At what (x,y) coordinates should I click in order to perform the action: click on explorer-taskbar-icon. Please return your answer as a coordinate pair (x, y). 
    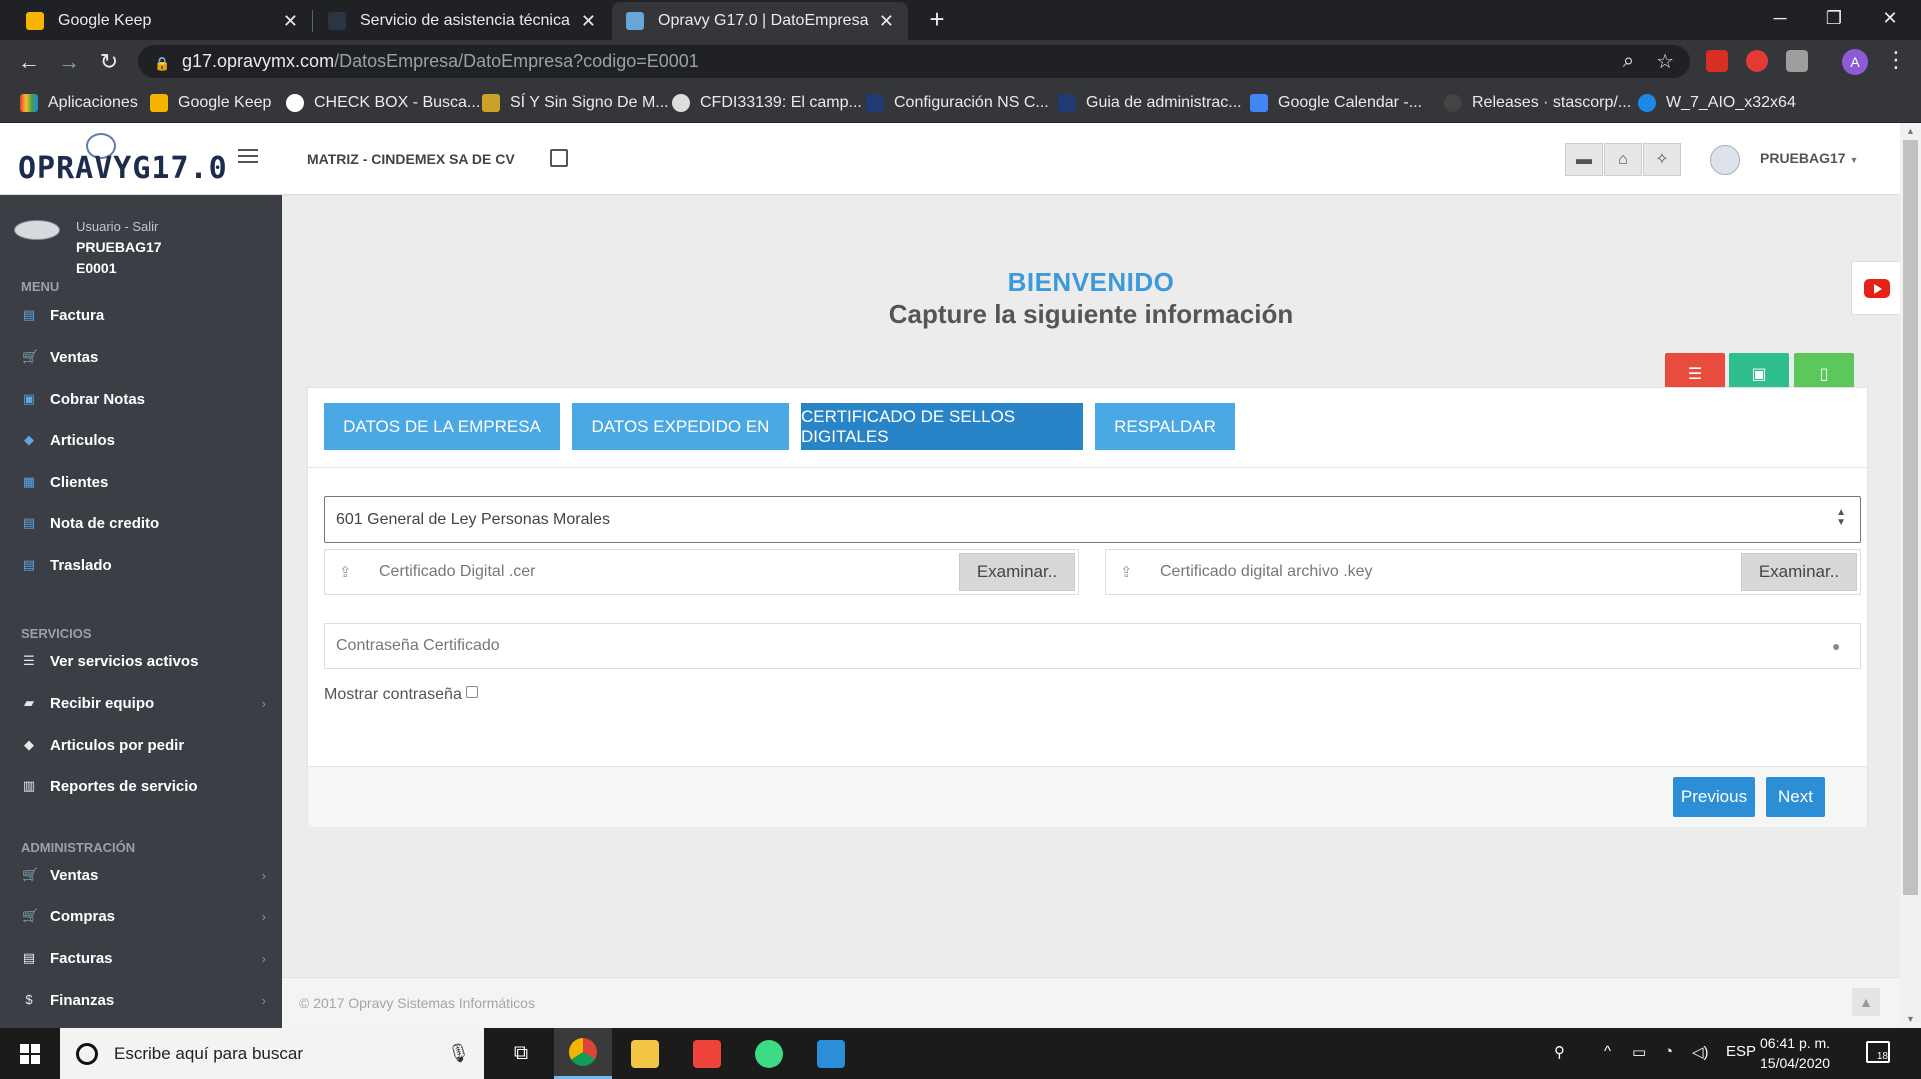
    Looking at the image, I should click on (645, 1053).